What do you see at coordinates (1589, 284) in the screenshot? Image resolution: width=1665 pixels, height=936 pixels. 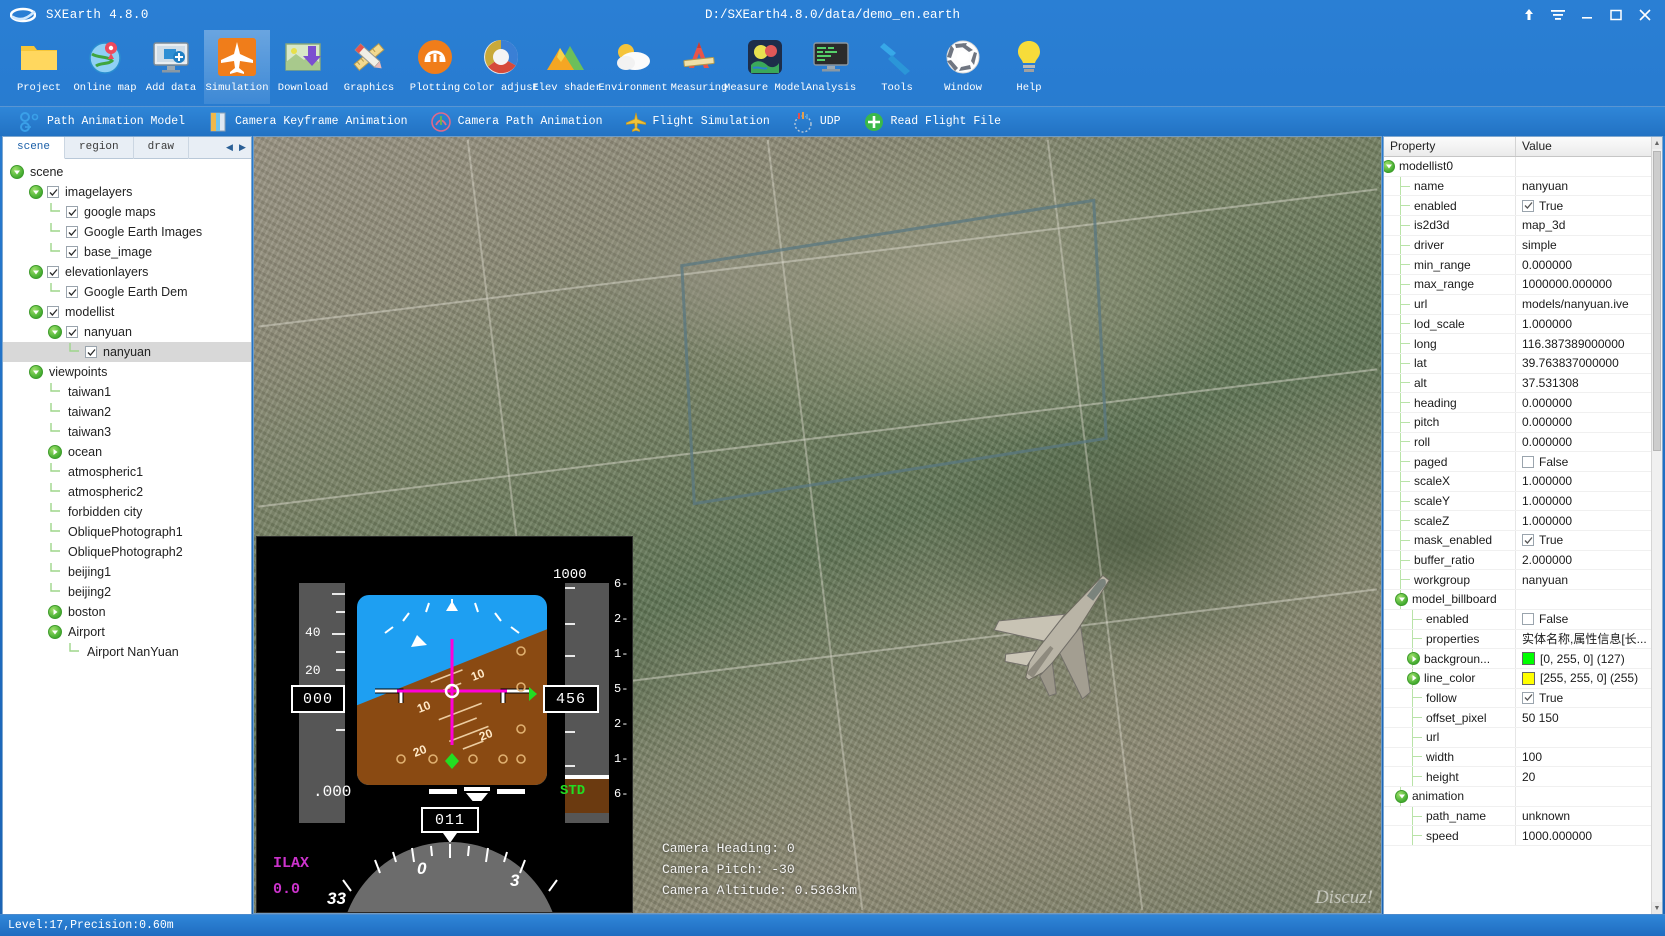 I see `property-value-cell: 1000000.000000` at bounding box center [1589, 284].